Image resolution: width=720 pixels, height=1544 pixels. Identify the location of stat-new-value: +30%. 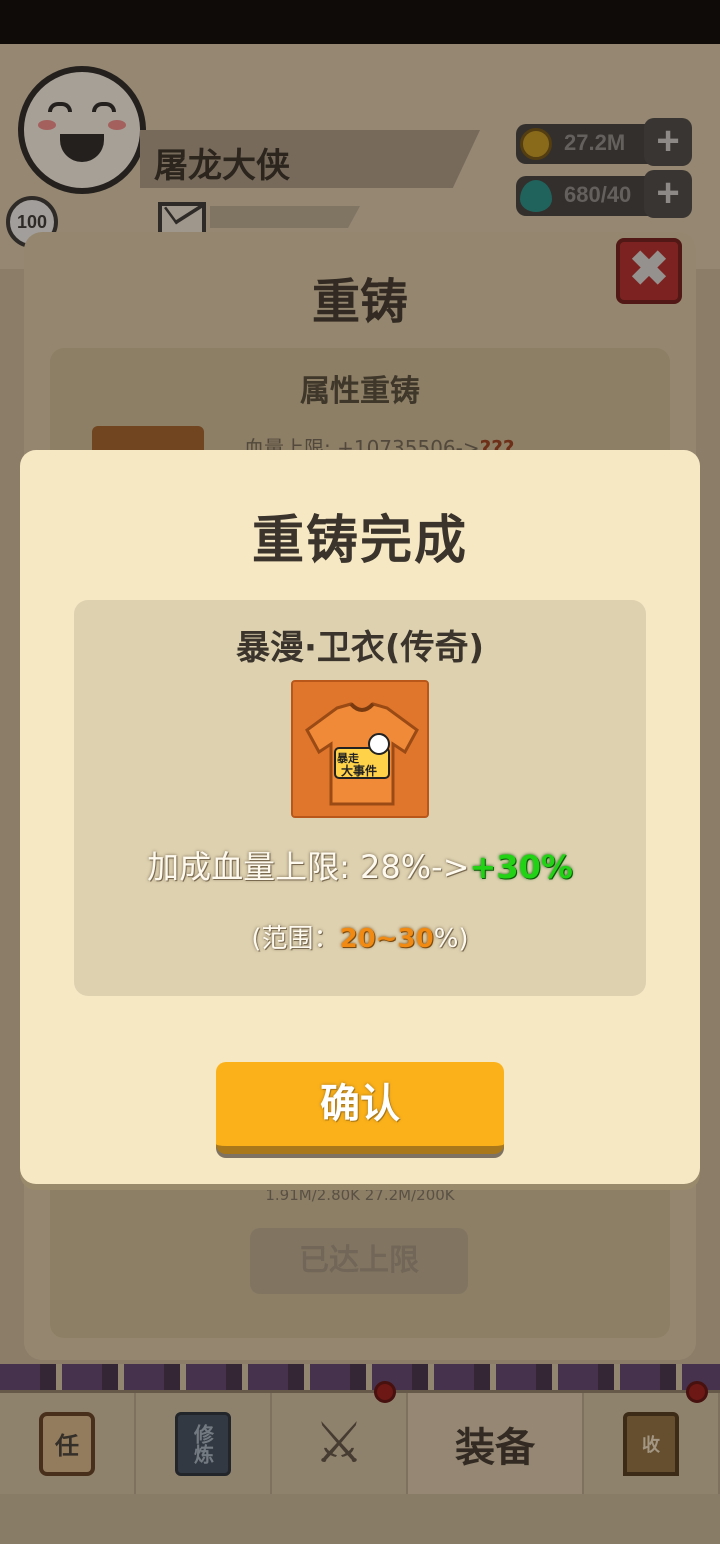
(521, 867).